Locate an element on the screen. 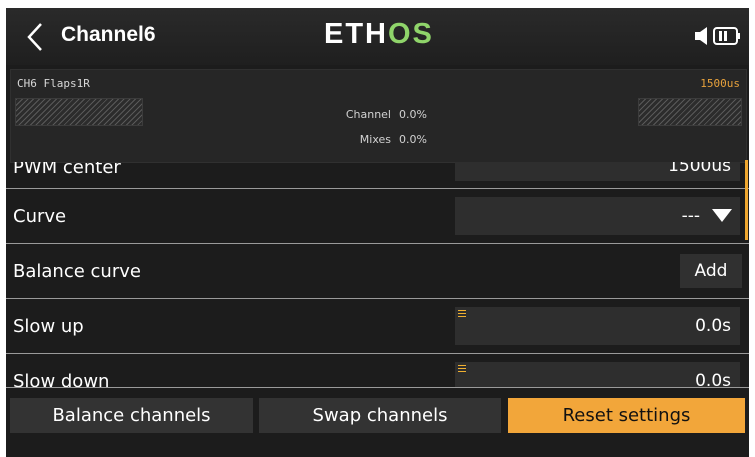  ethos-logo: ETHOS is located at coordinates (379, 34).